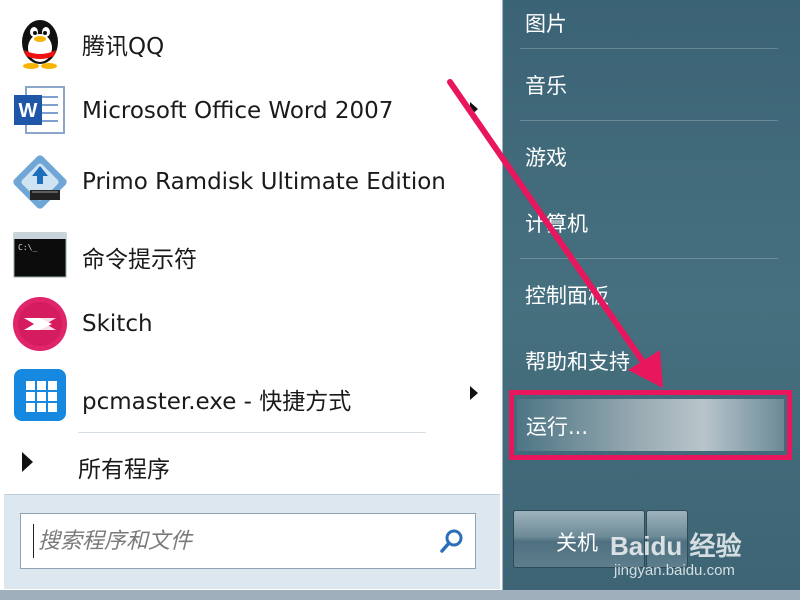 The image size is (800, 600). What do you see at coordinates (117, 324) in the screenshot?
I see `program-label: Skitch` at bounding box center [117, 324].